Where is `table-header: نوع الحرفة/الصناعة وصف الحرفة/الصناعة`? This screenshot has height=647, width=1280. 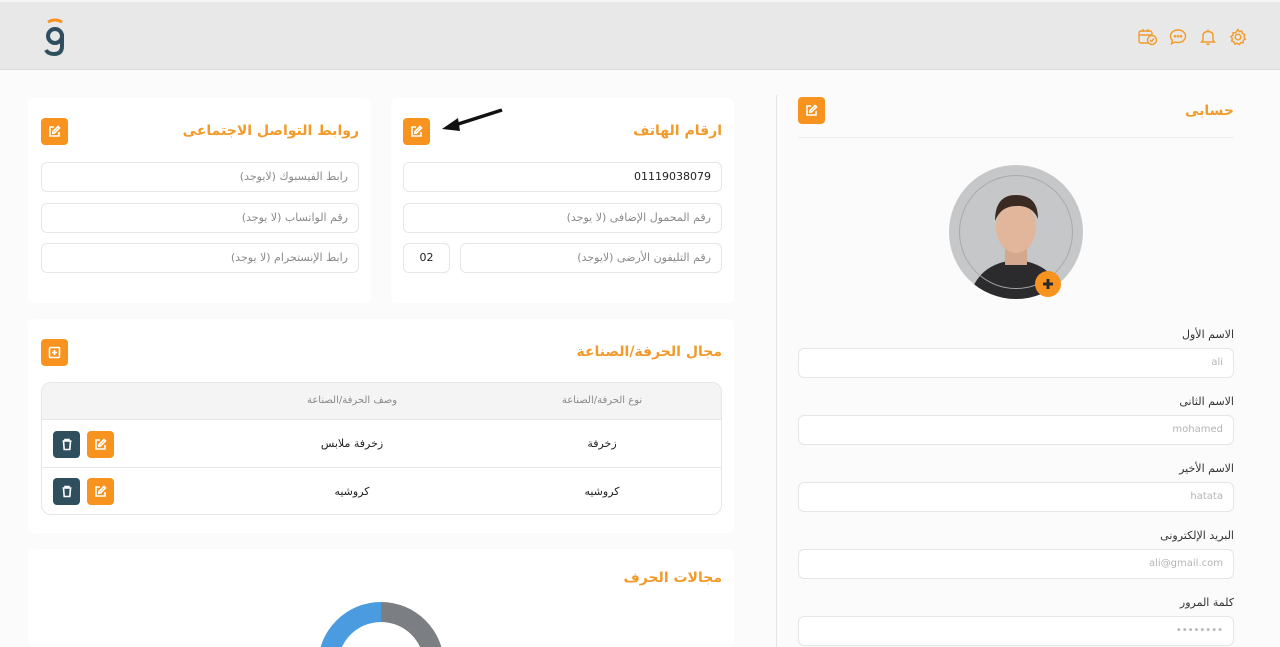
table-header: نوع الحرفة/الصناعة وصف الحرفة/الصناعة is located at coordinates (381, 401).